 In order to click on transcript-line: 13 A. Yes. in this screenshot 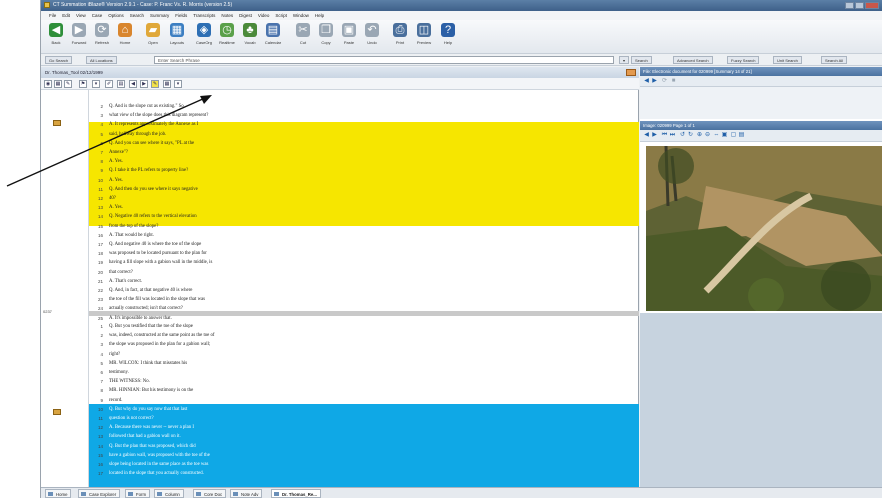, I will do `click(364, 208)`.